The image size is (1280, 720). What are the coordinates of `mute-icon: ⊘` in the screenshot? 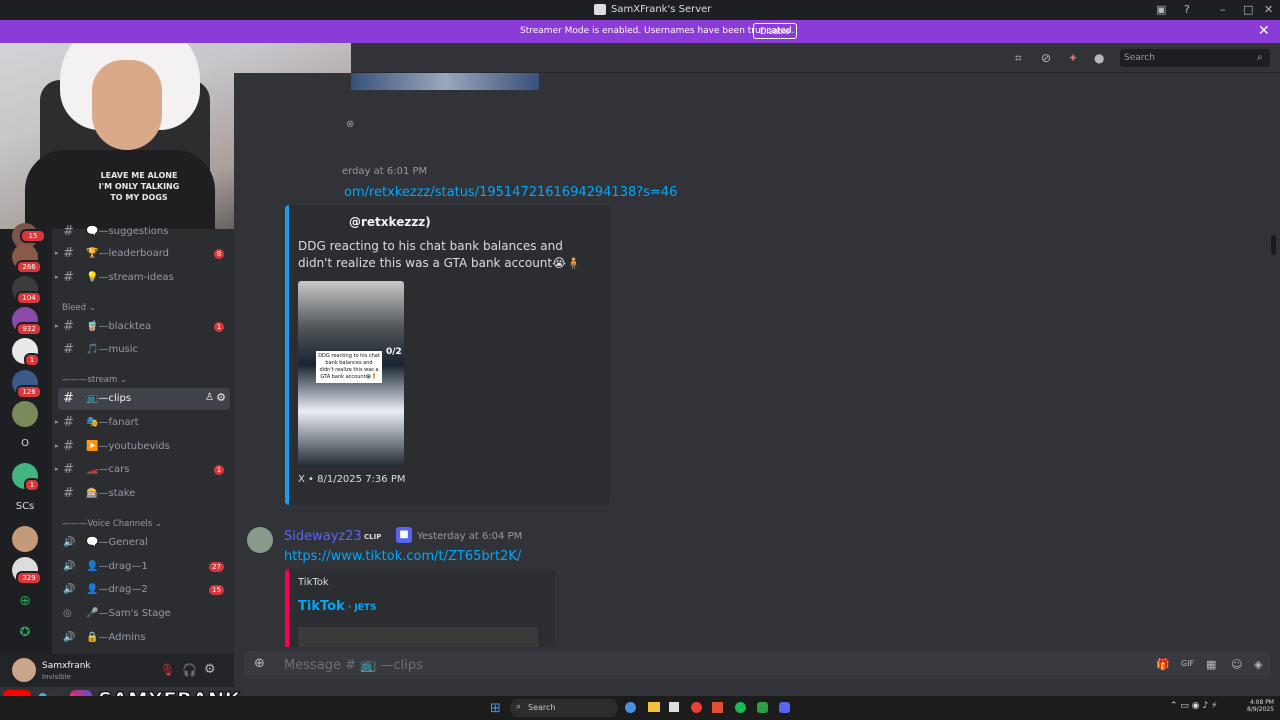 It's located at (1048, 58).